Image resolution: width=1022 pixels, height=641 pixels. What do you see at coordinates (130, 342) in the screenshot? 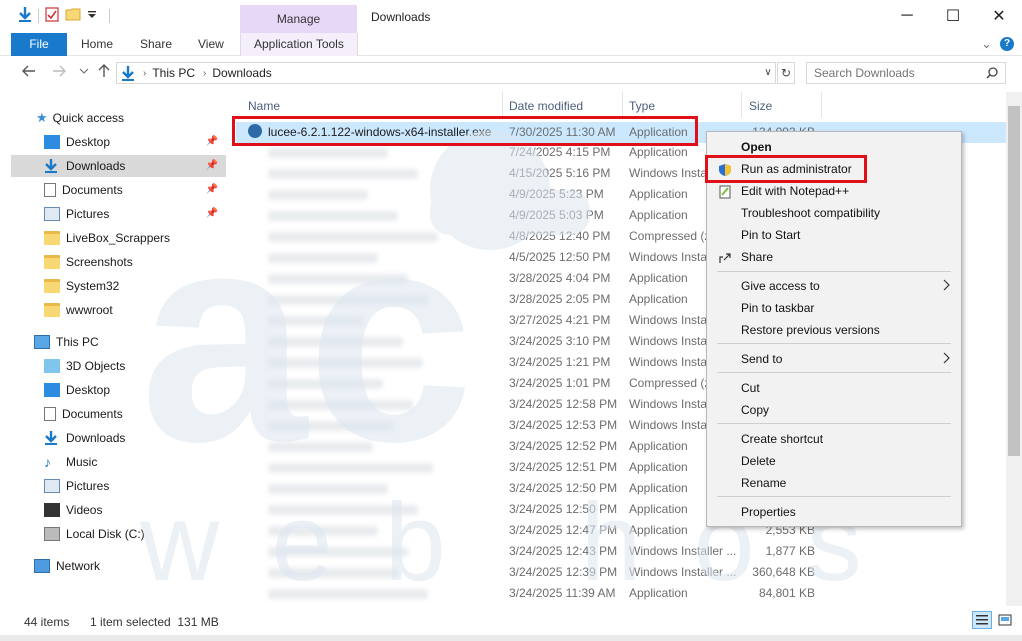
I see `nav-this-pc: This PC` at bounding box center [130, 342].